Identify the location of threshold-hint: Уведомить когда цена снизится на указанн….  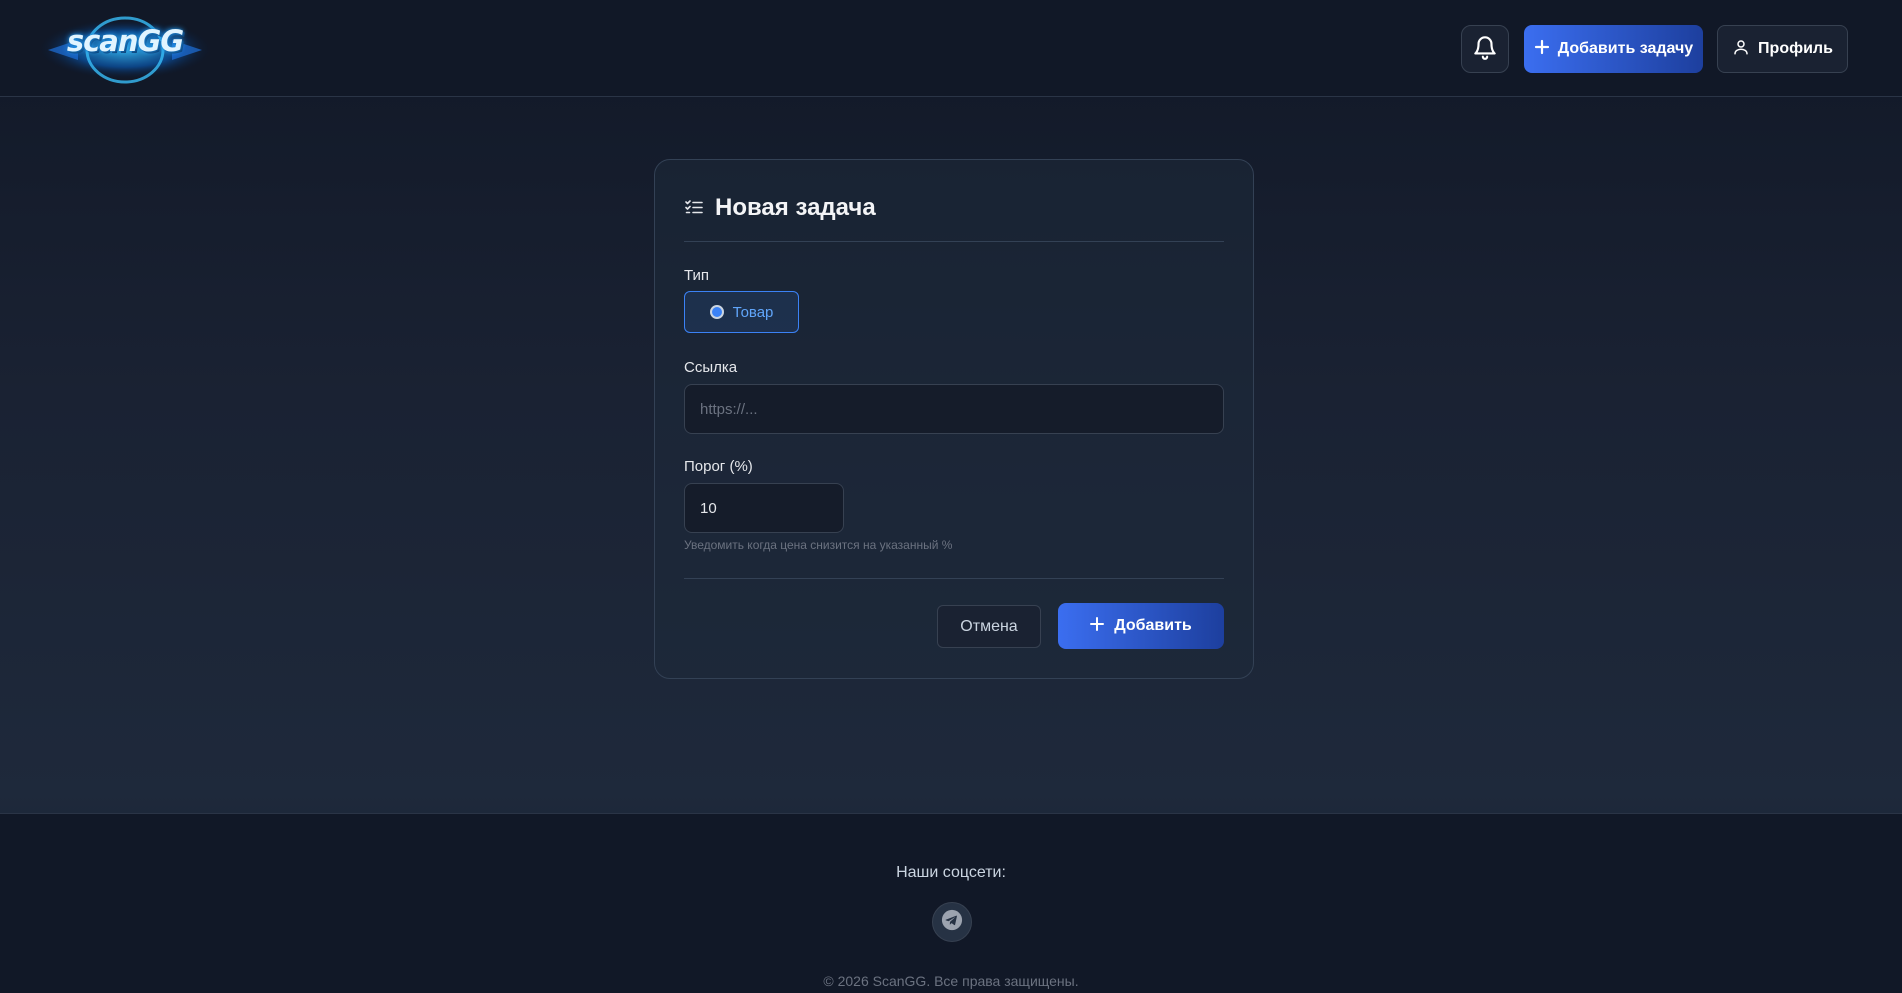
(818, 545).